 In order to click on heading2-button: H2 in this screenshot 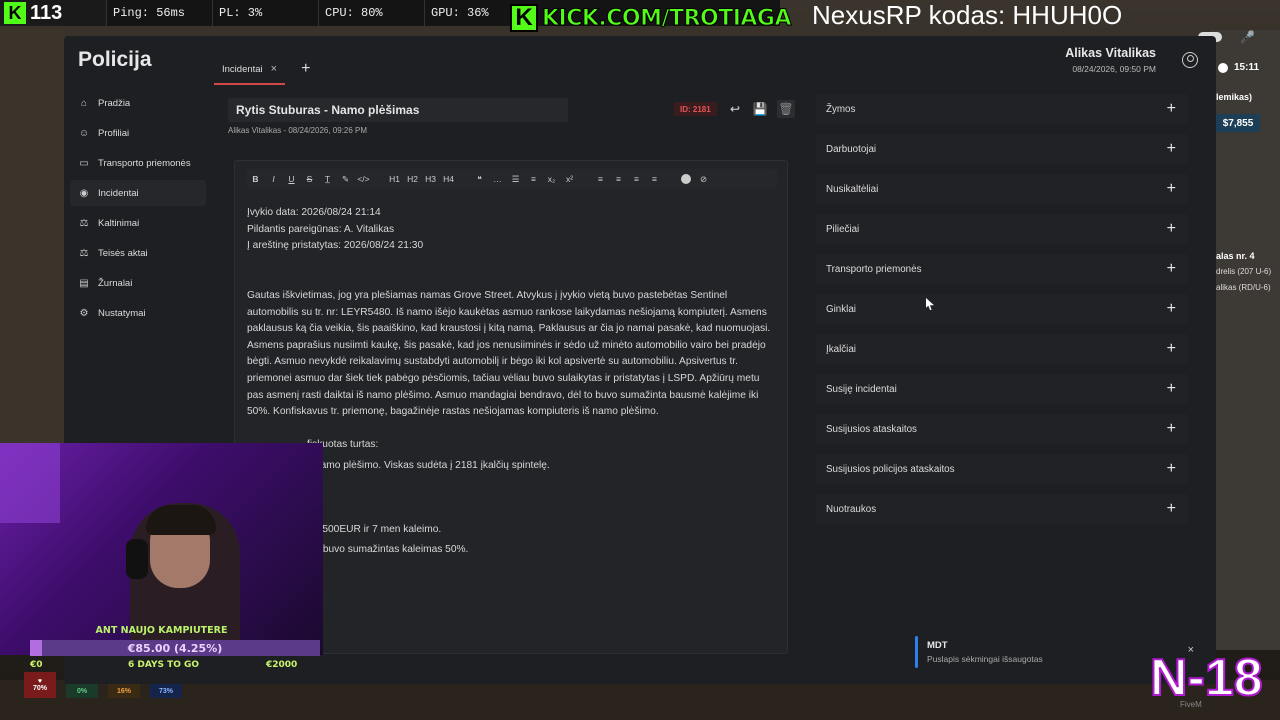, I will do `click(412, 179)`.